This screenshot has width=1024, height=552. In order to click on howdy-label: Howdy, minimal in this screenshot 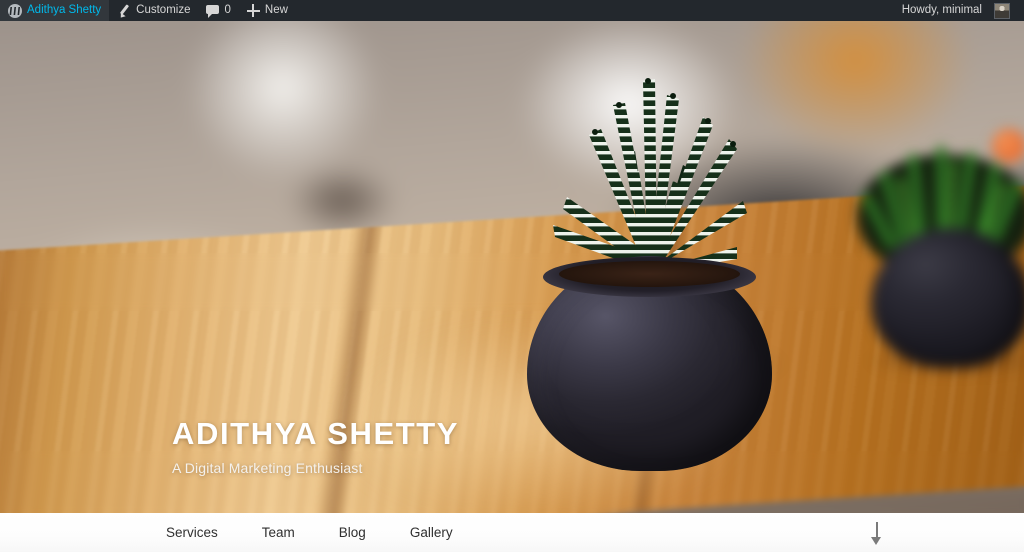, I will do `click(941, 10)`.